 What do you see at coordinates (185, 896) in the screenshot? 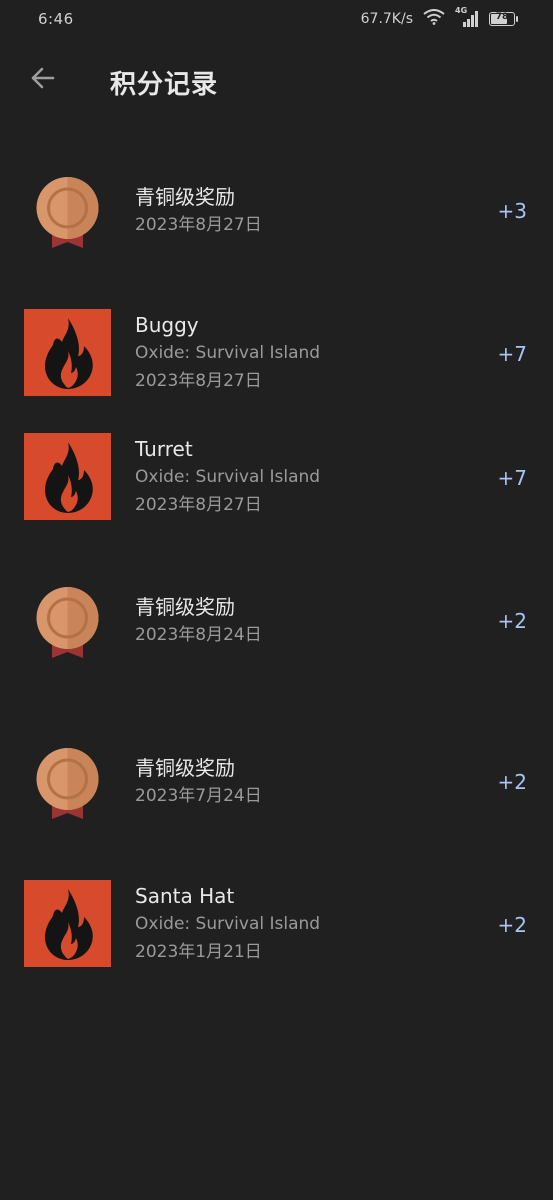
I see `record-title: Santa Hat` at bounding box center [185, 896].